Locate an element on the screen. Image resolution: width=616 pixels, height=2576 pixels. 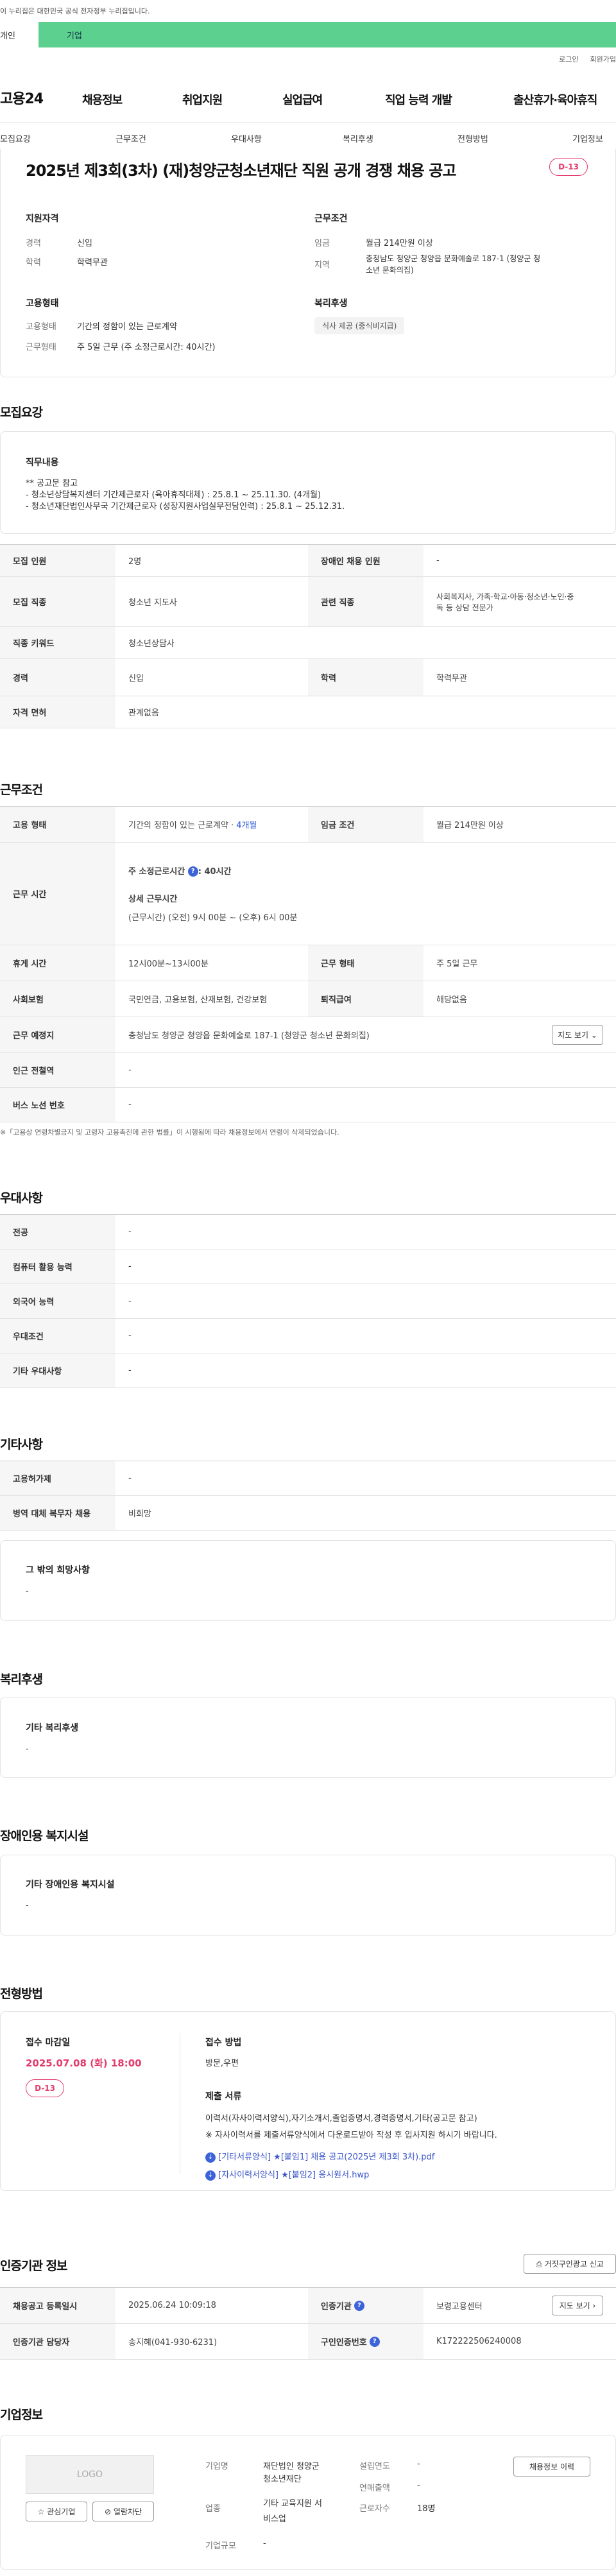
year-label: 설립연도 is located at coordinates (374, 2466).